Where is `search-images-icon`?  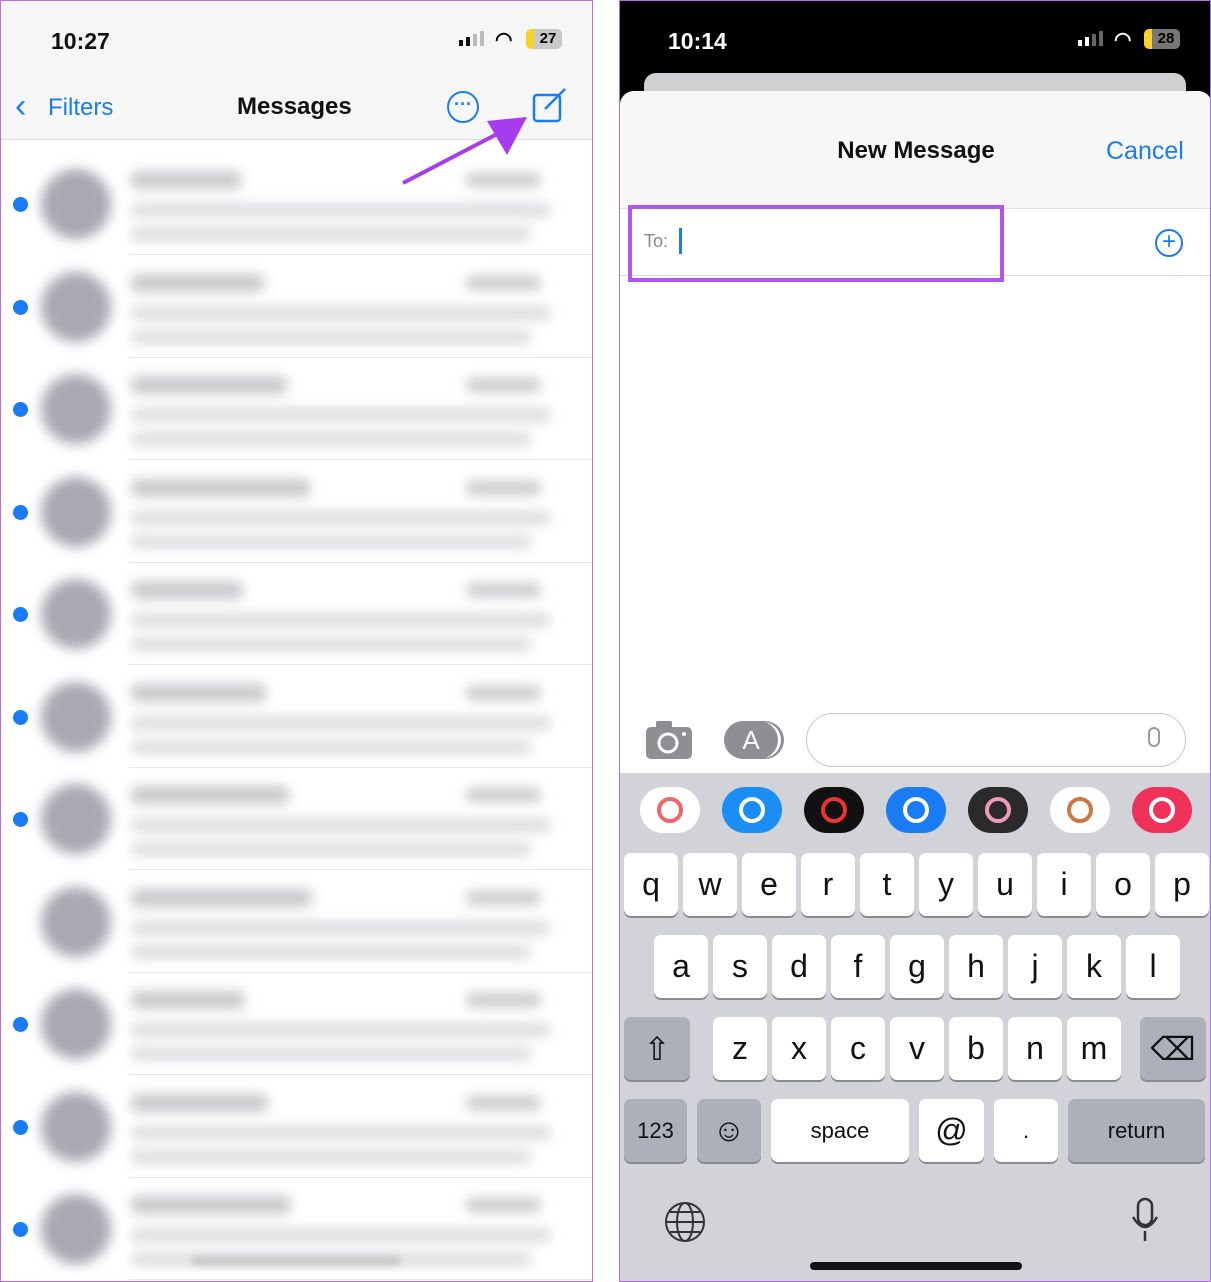 search-images-icon is located at coordinates (1162, 810).